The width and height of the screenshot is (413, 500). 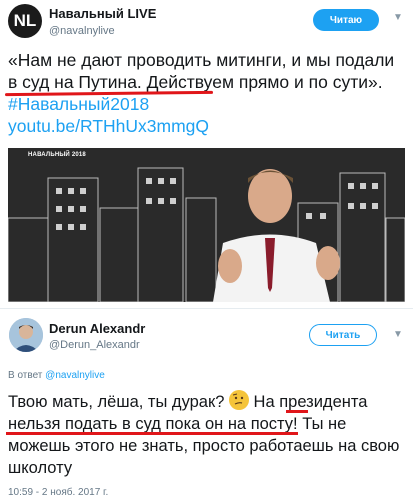 What do you see at coordinates (82, 31) in the screenshot?
I see `author-handle: @navalnylive` at bounding box center [82, 31].